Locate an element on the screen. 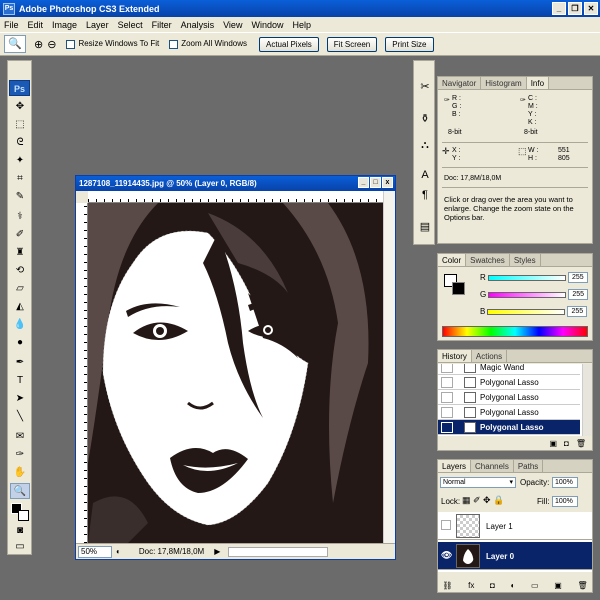  menu-layer: Layer is located at coordinates (97, 25).